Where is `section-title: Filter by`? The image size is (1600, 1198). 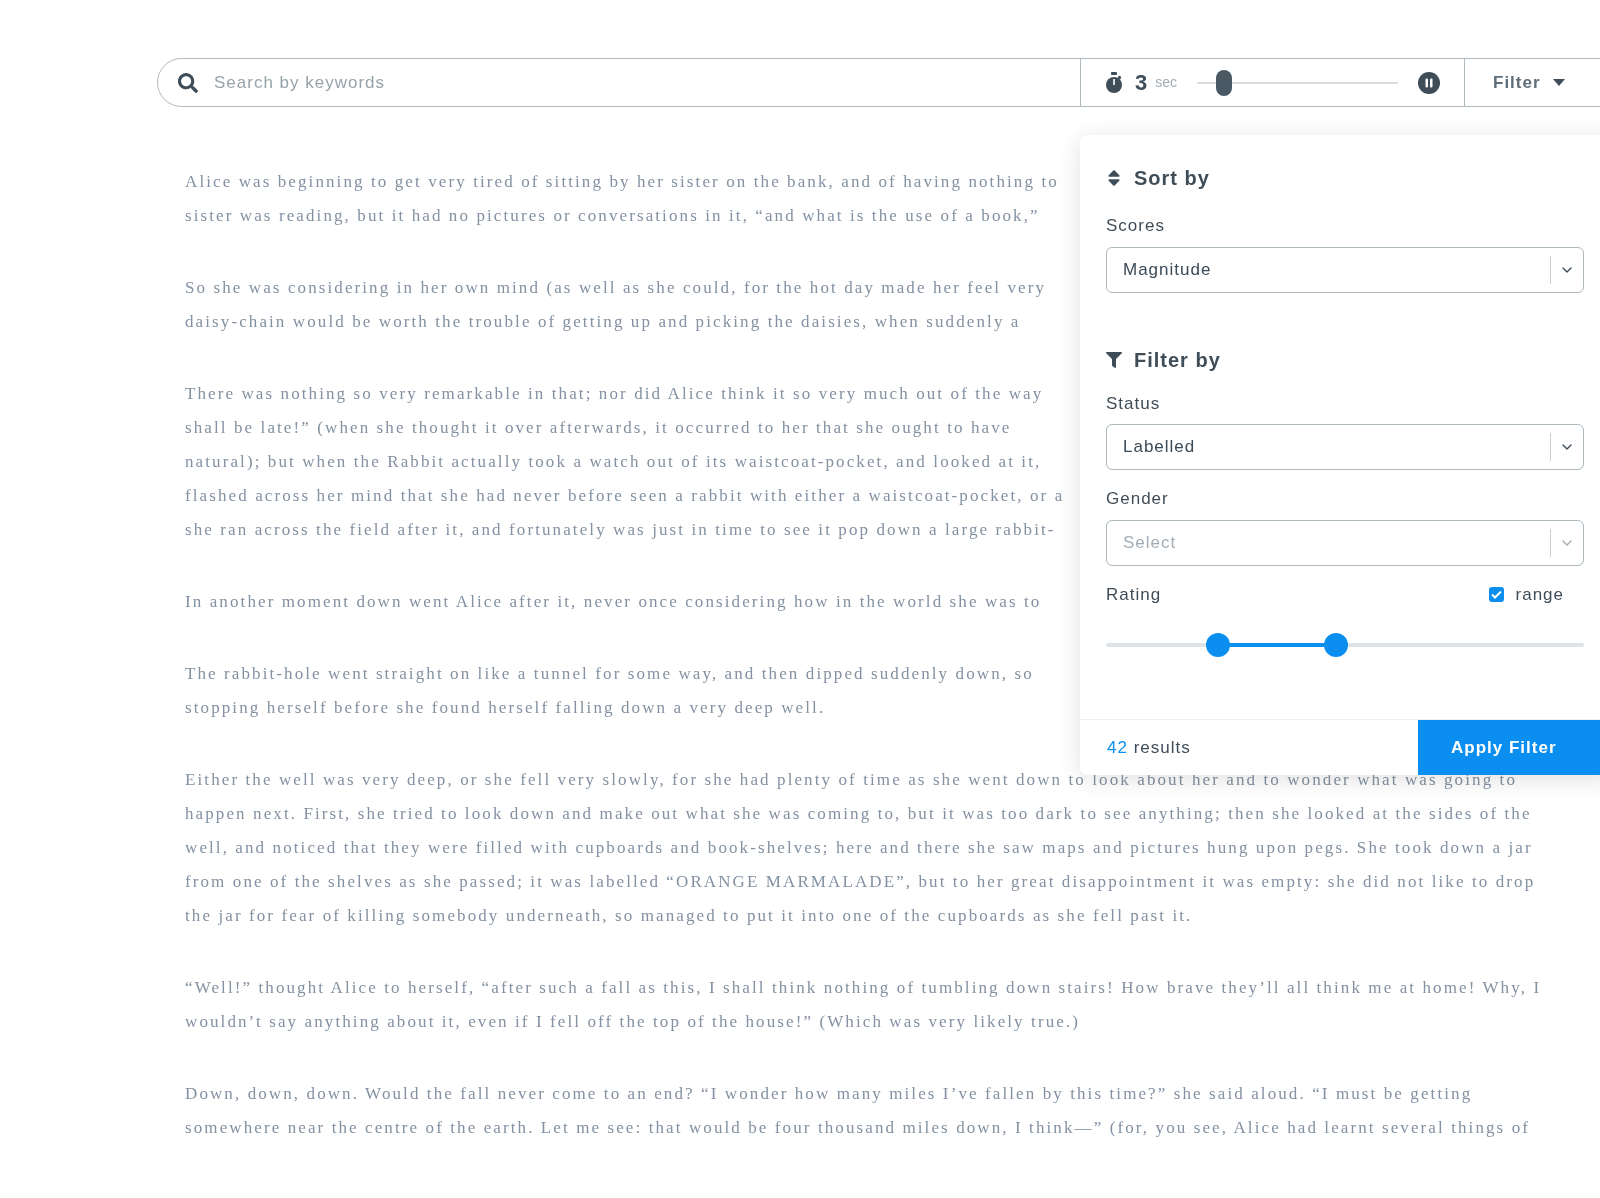
section-title: Filter by is located at coordinates (1177, 360).